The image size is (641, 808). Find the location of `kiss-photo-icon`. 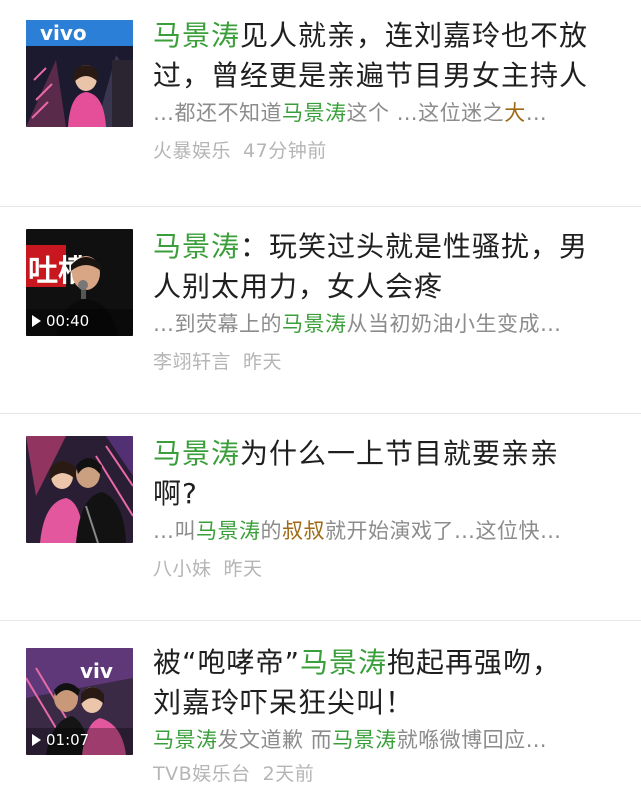

kiss-photo-icon is located at coordinates (79, 489).